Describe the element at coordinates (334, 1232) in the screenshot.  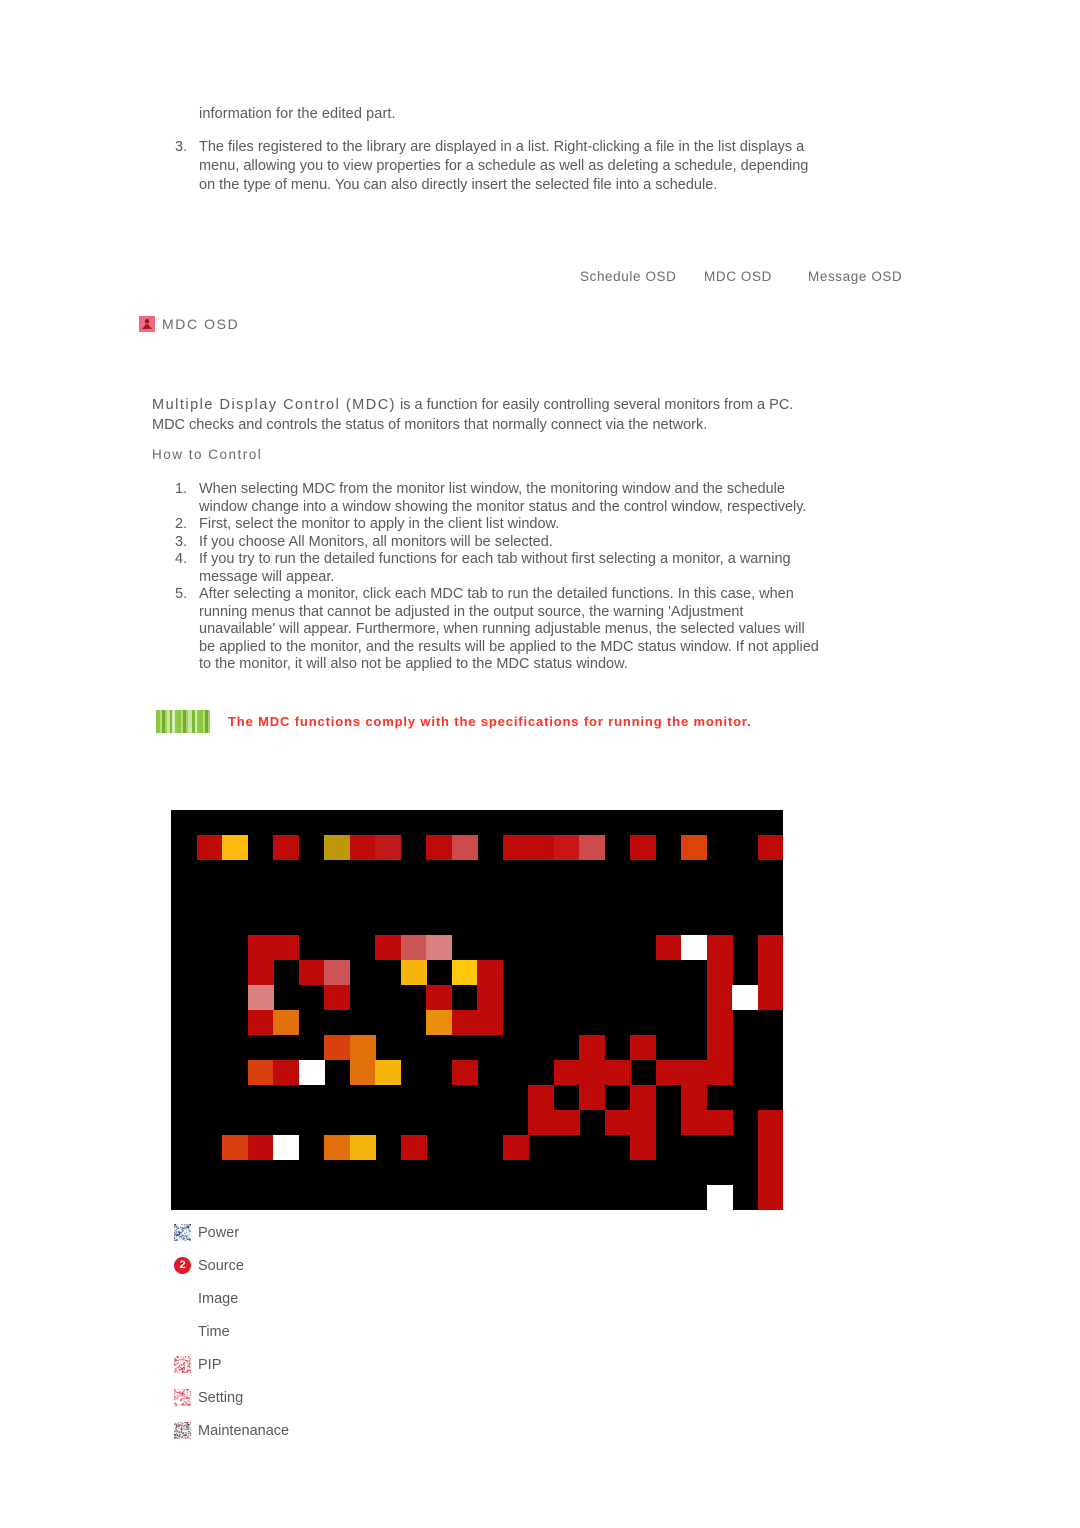
I see `mdc-tab-menu-item: Power` at that location.